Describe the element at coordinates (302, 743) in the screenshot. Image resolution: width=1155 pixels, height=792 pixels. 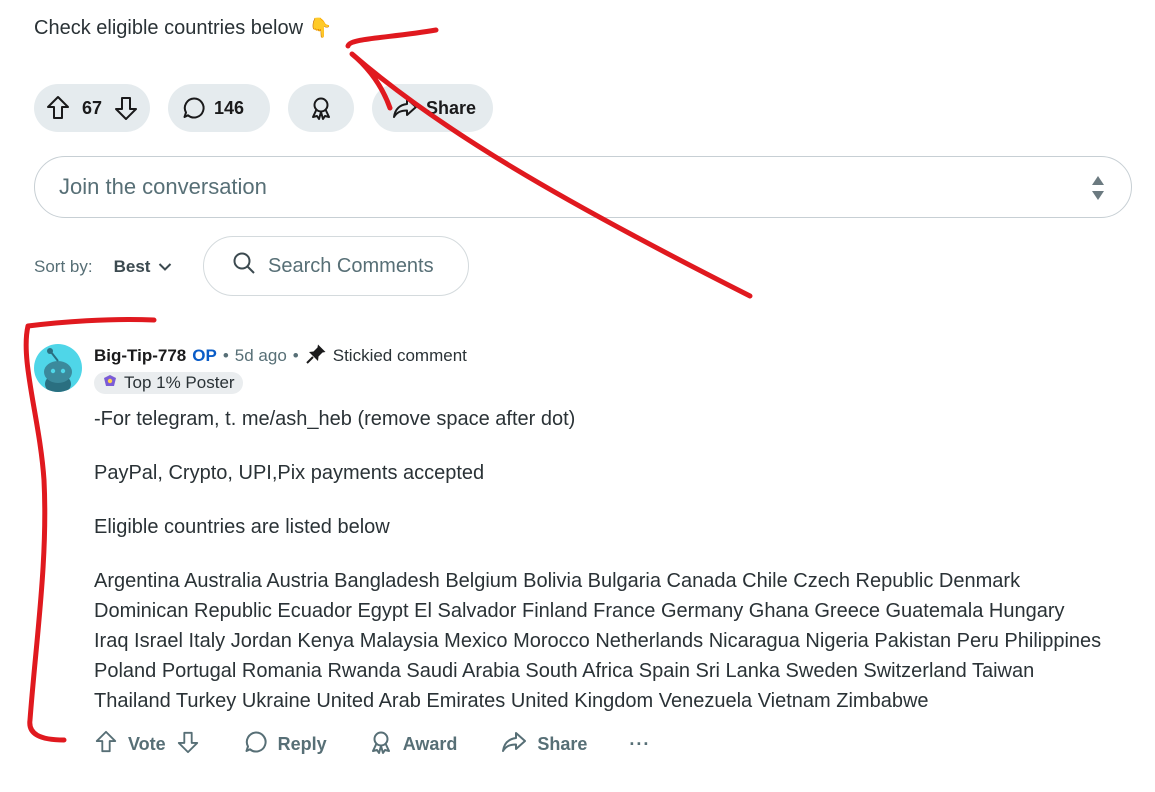
I see `reply-label: Reply` at that location.